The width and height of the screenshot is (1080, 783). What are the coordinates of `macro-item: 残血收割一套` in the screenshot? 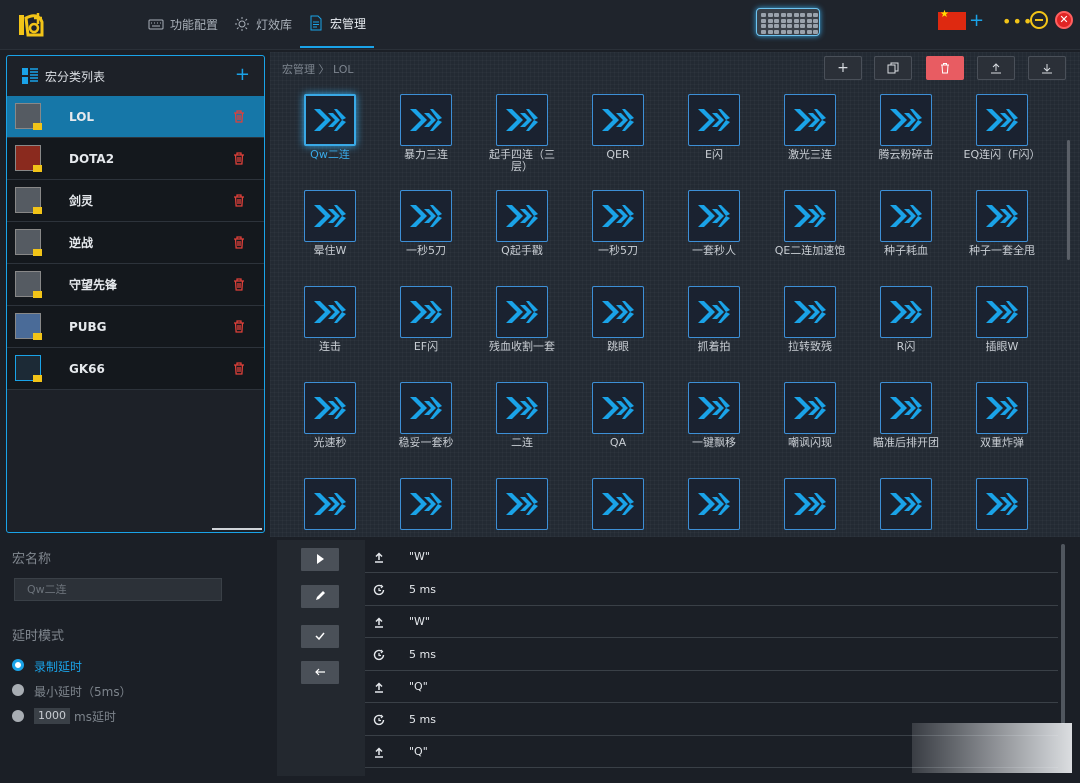 It's located at (522, 319).